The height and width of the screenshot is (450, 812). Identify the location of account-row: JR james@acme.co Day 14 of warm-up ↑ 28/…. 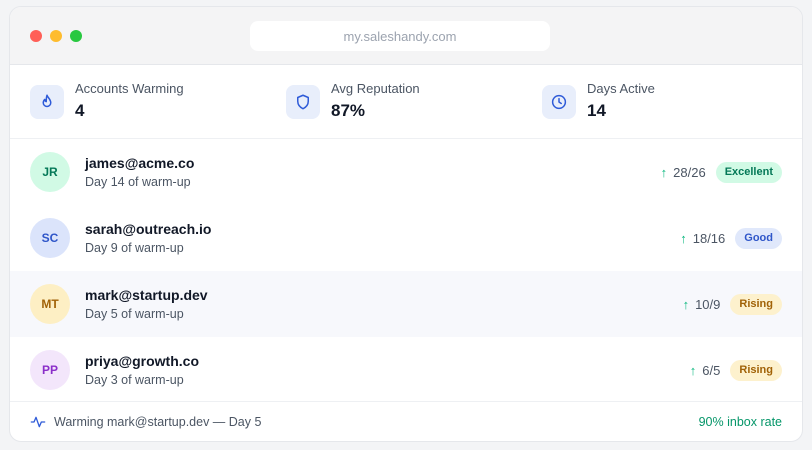
(406, 172).